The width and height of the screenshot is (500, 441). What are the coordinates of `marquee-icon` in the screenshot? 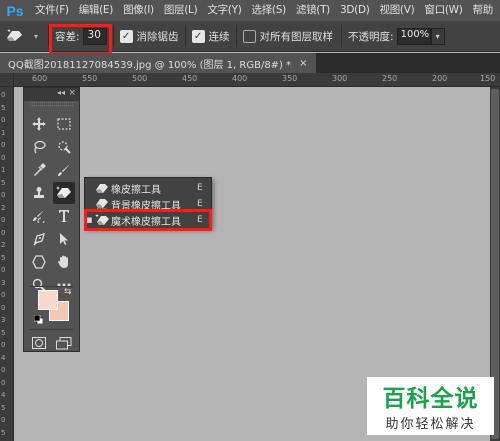 It's located at (64, 124).